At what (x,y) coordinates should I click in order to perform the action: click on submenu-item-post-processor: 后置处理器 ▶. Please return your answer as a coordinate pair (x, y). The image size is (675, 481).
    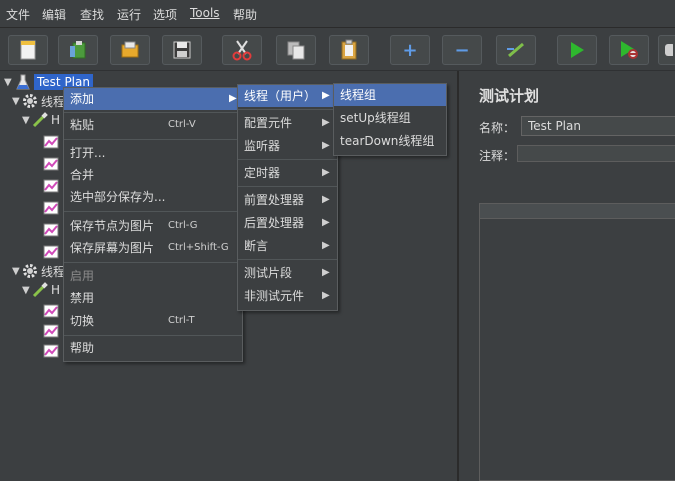
    Looking at the image, I should click on (287, 223).